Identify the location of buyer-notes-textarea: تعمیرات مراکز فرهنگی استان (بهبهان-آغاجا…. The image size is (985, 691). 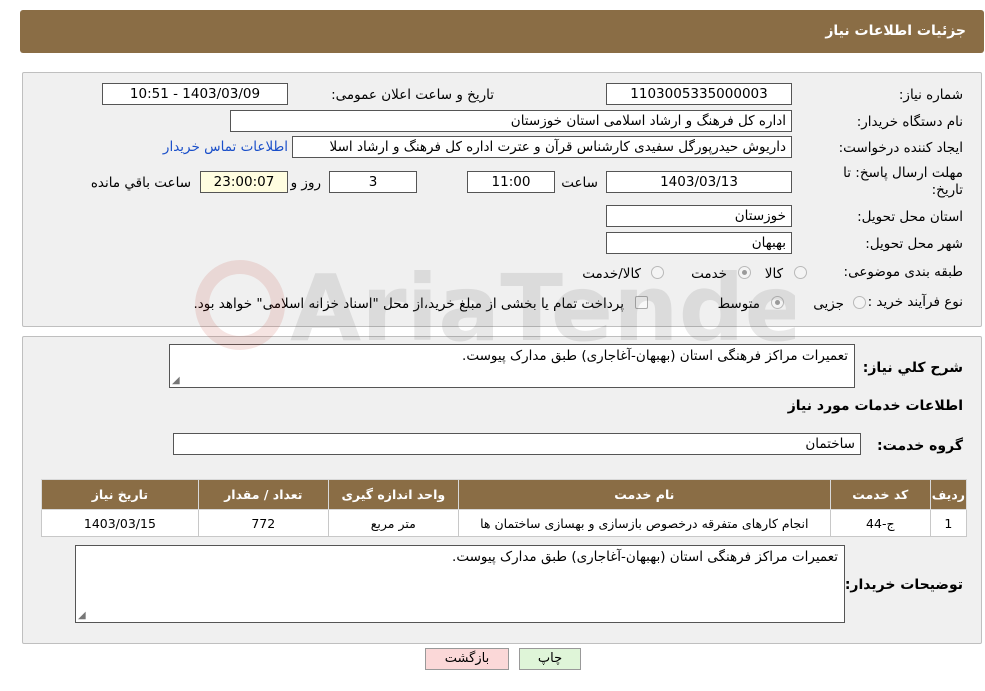
(460, 584).